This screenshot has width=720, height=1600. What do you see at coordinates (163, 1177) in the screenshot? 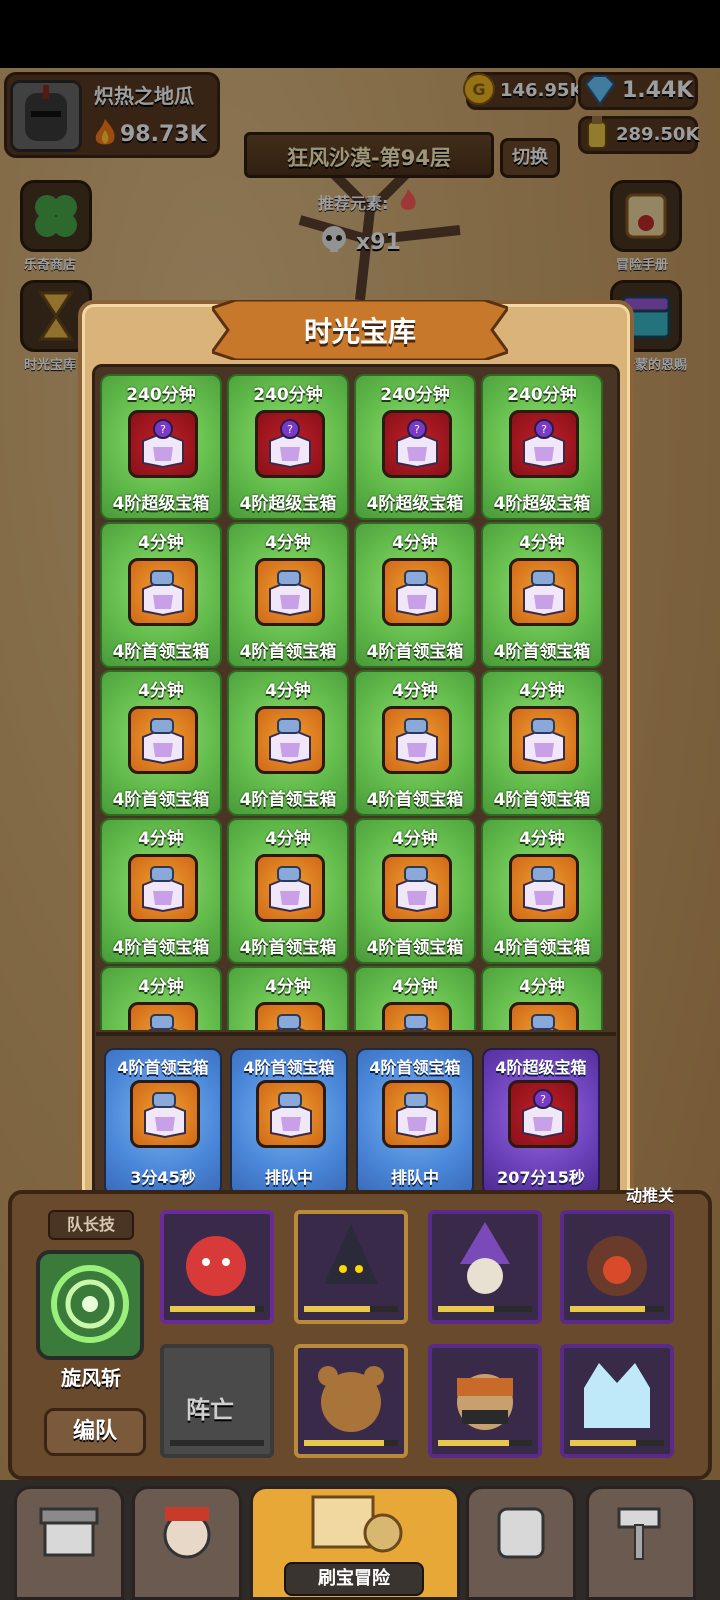
I see `queue-status: 3分45秒` at bounding box center [163, 1177].